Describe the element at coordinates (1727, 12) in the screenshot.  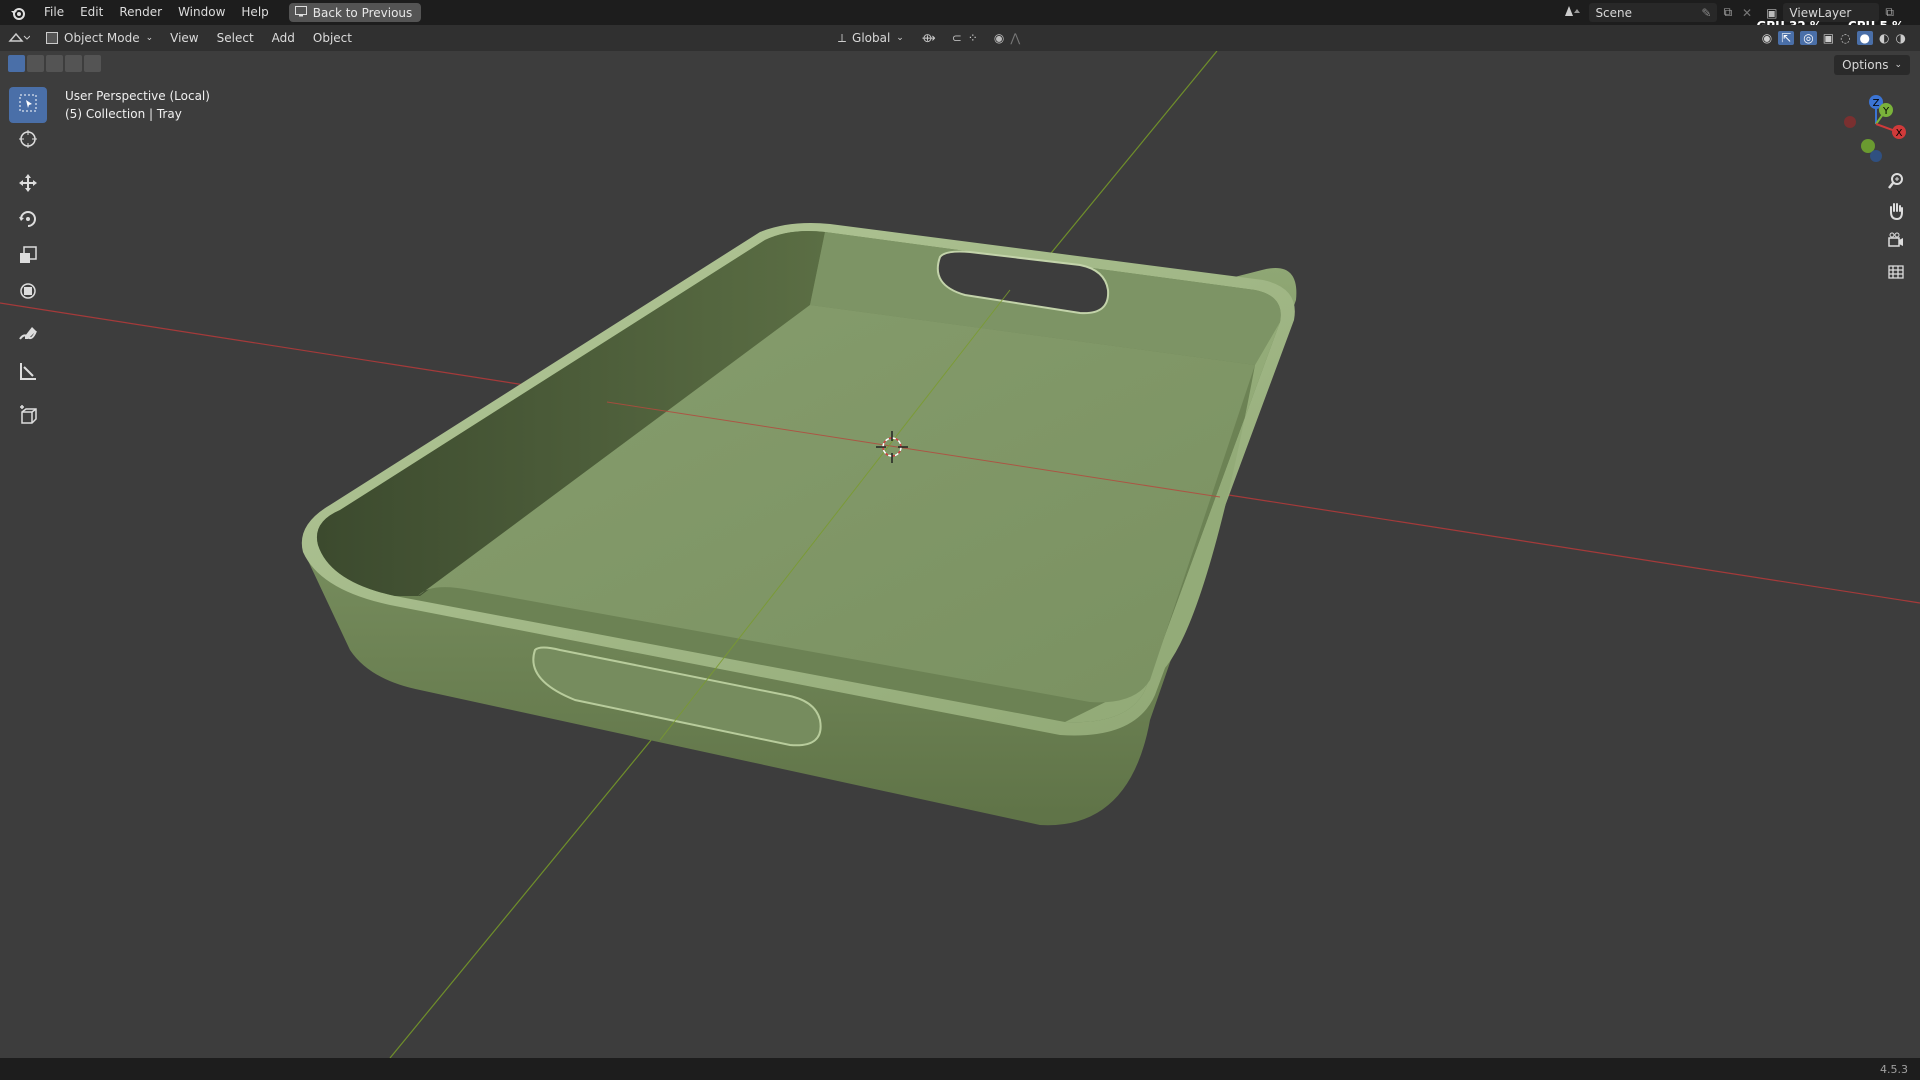
I see `new-scene-icon: ⧉` at that location.